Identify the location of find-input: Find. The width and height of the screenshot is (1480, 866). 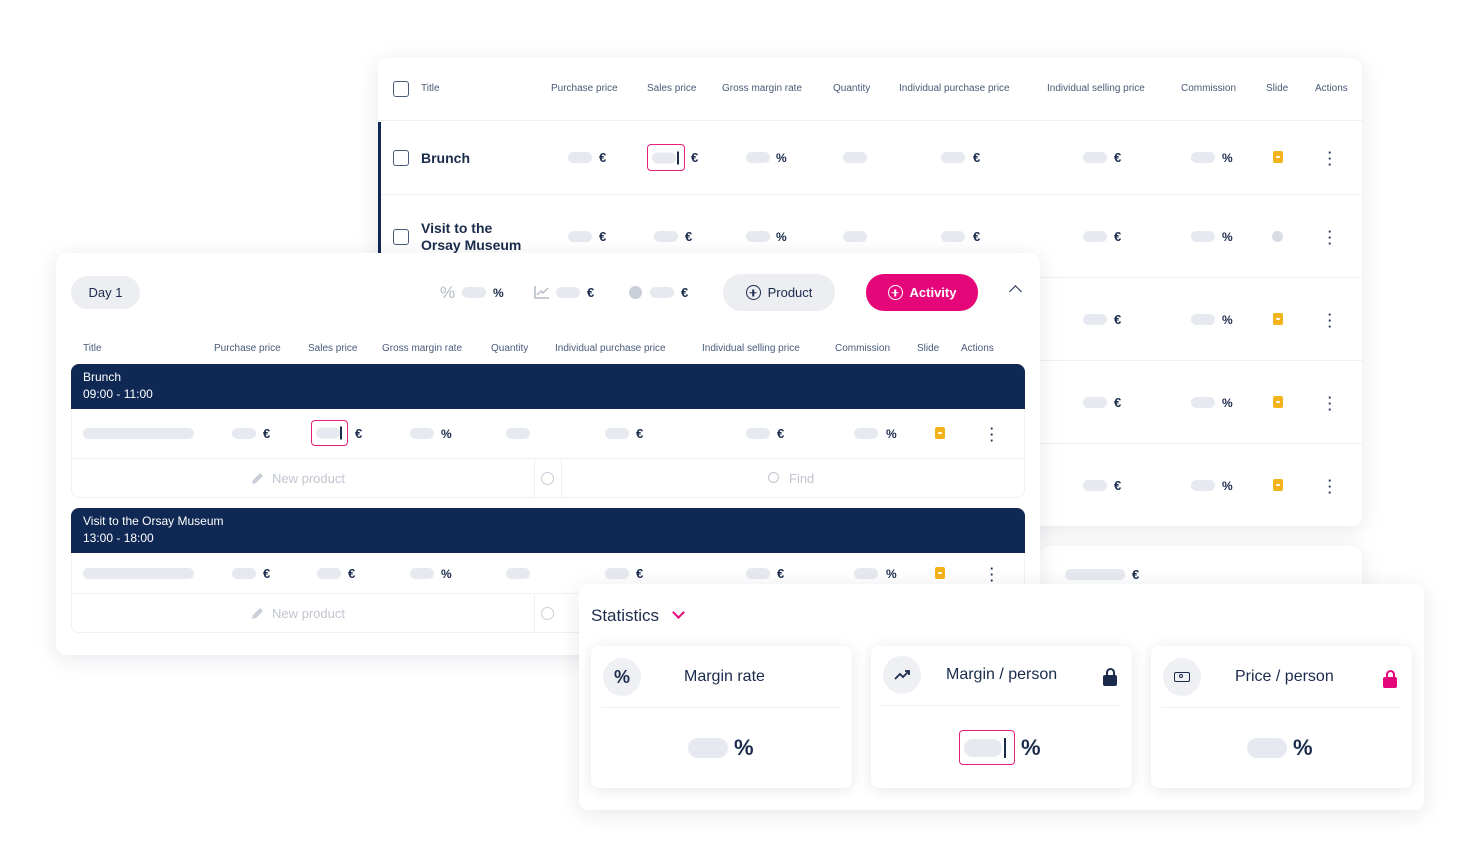
(801, 478).